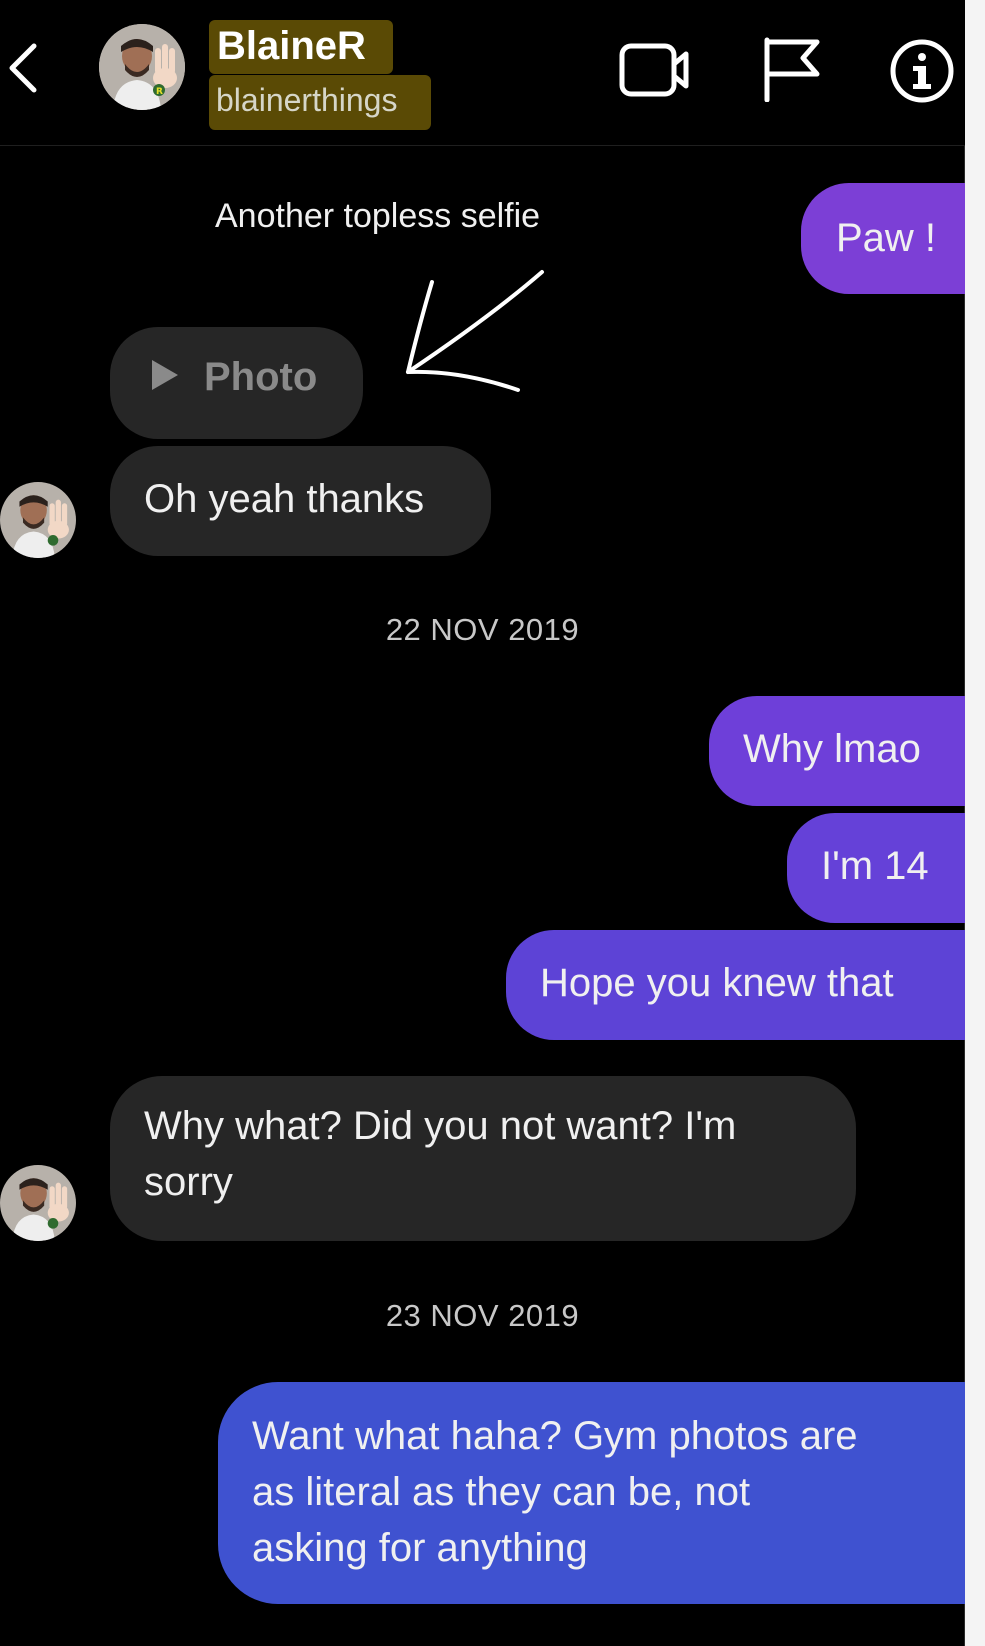 This screenshot has width=985, height=1646. I want to click on message-line: sorry, so click(188, 1182).